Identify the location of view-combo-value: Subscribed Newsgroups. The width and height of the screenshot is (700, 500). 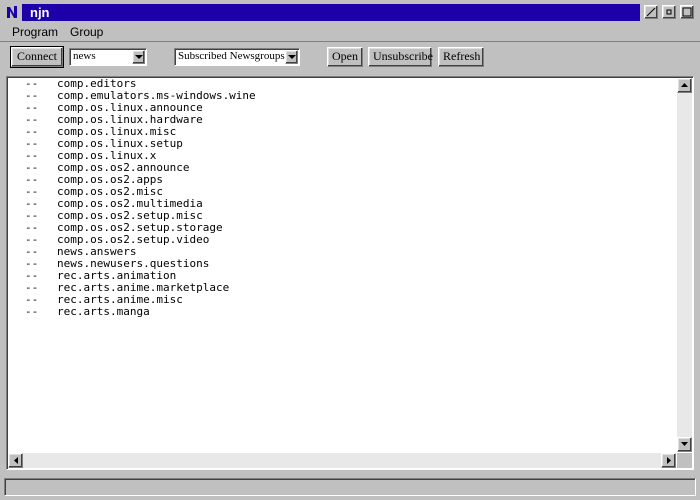
(231, 56).